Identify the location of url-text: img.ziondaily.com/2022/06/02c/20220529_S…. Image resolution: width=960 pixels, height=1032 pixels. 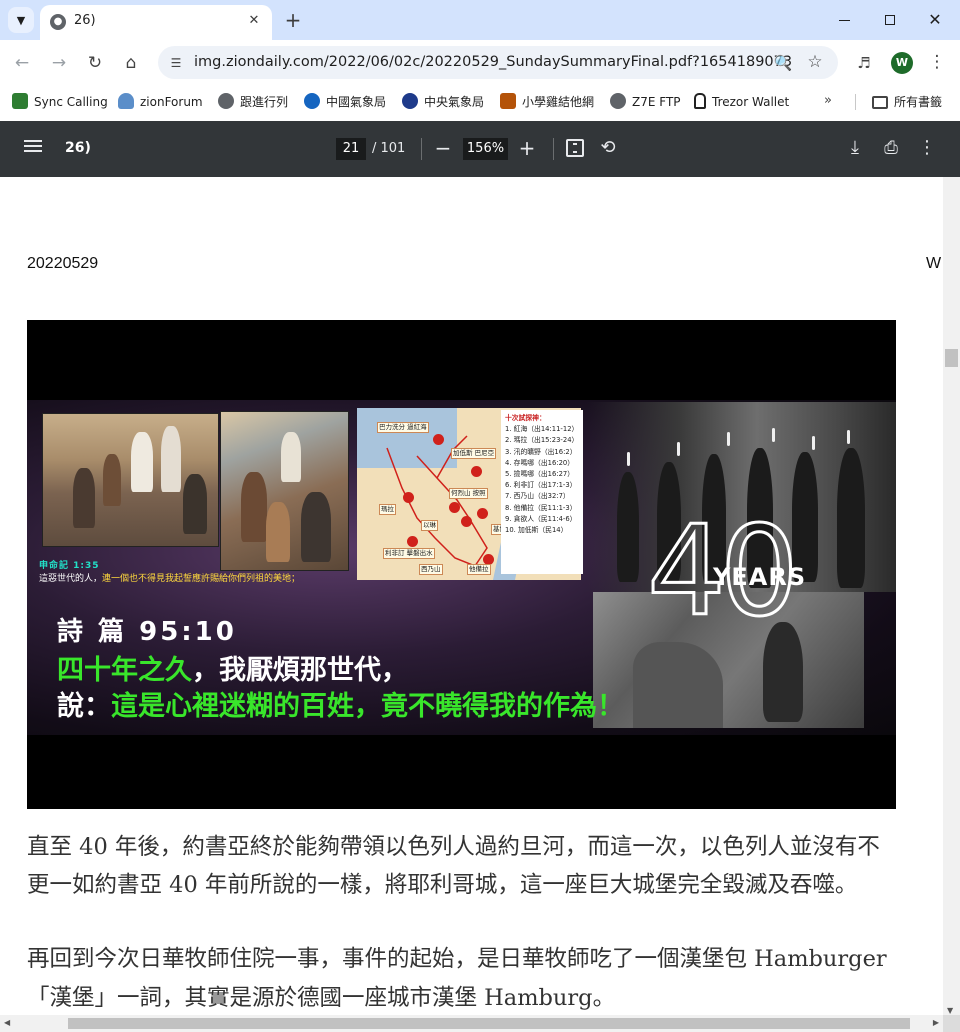
(493, 62).